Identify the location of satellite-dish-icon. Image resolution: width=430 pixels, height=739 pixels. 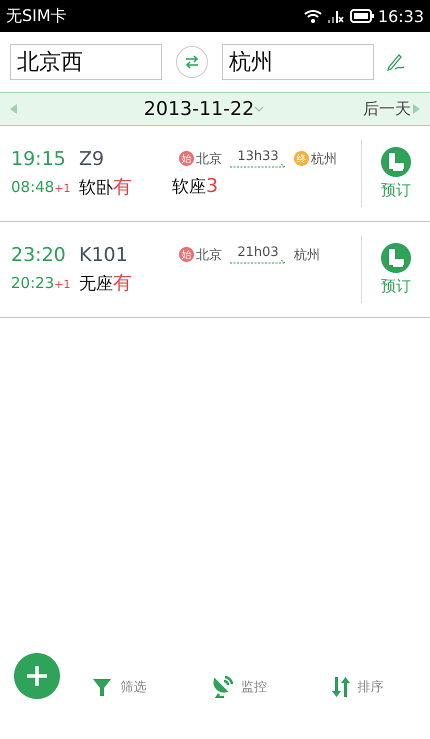
(221, 687).